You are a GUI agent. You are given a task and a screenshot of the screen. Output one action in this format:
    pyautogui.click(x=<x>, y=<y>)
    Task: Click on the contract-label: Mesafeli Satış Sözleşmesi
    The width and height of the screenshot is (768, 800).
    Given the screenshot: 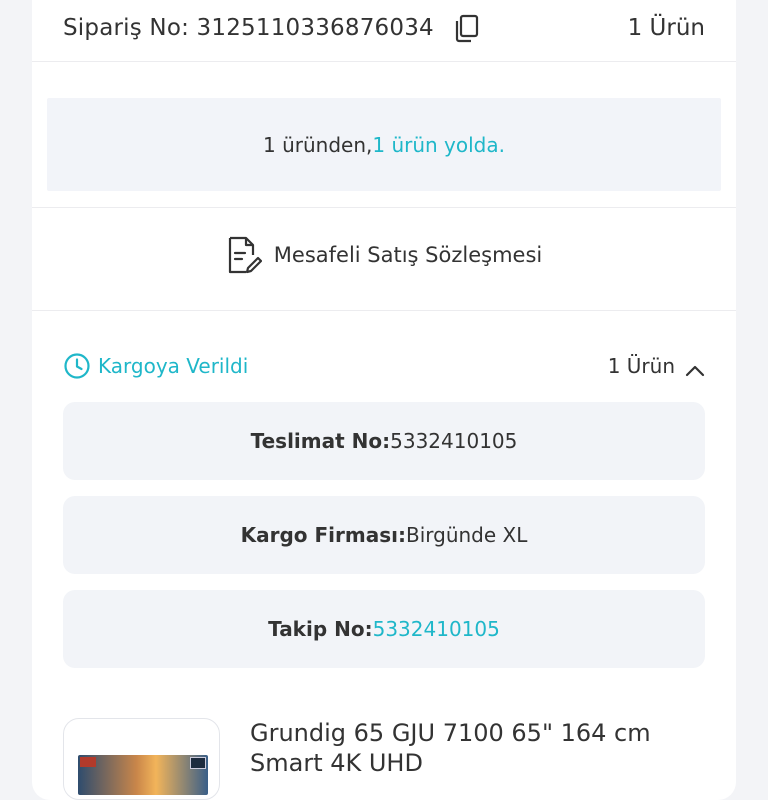 What is the action you would take?
    pyautogui.click(x=408, y=255)
    